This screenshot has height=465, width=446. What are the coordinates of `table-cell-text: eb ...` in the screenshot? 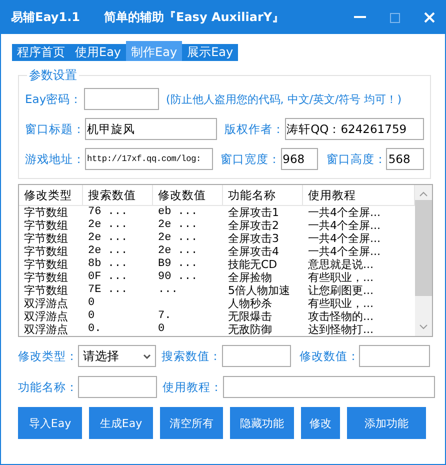 It's located at (178, 212).